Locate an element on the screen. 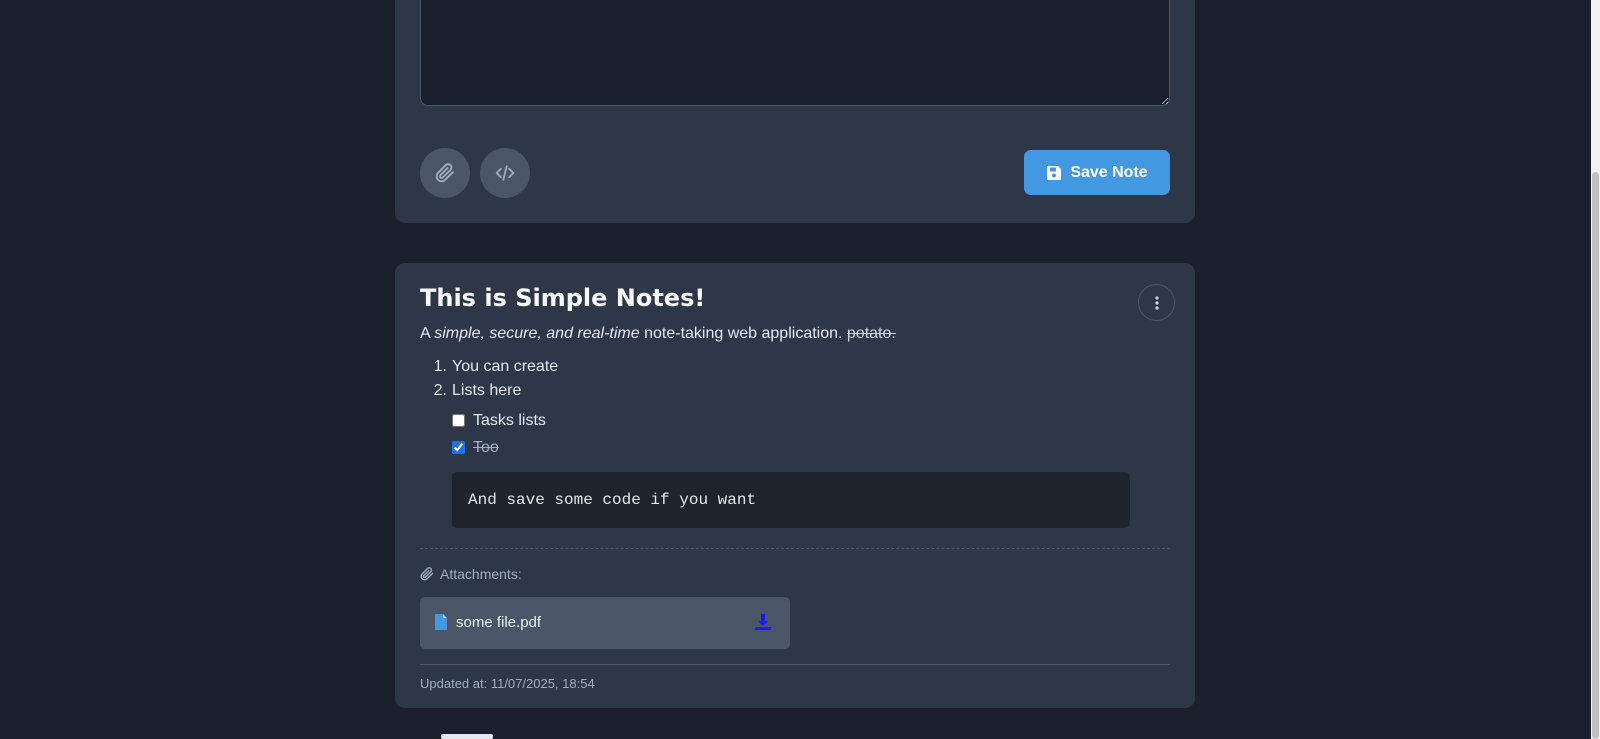 This screenshot has height=739, width=1600. attachments-label: Attachments: is located at coordinates (481, 574).